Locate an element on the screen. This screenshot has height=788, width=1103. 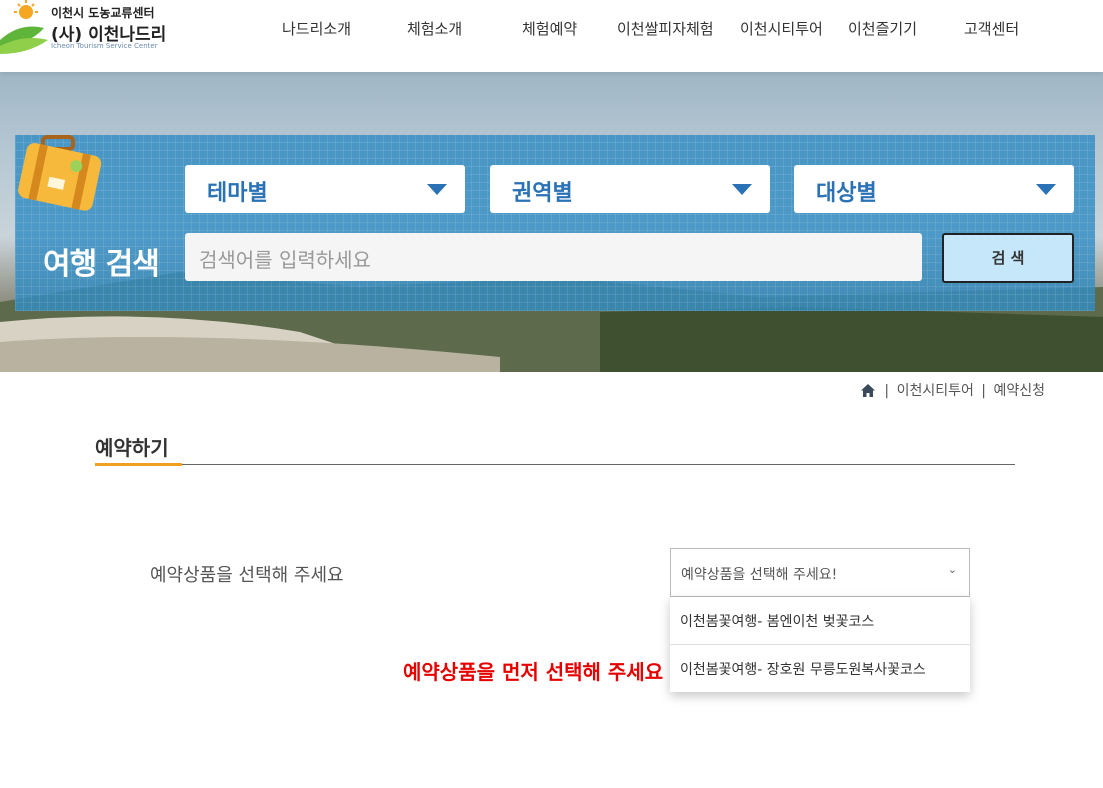
home-icon is located at coordinates (867, 390).